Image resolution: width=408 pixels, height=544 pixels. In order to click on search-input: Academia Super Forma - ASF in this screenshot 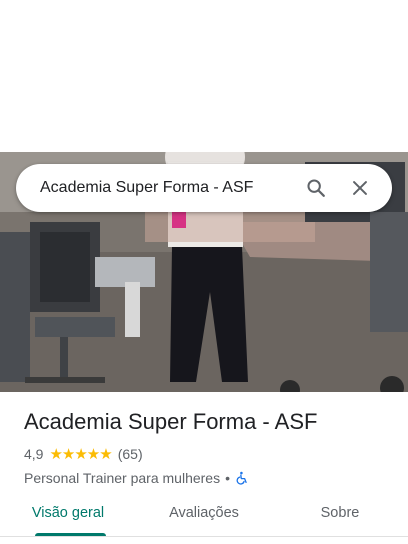, I will do `click(165, 188)`.